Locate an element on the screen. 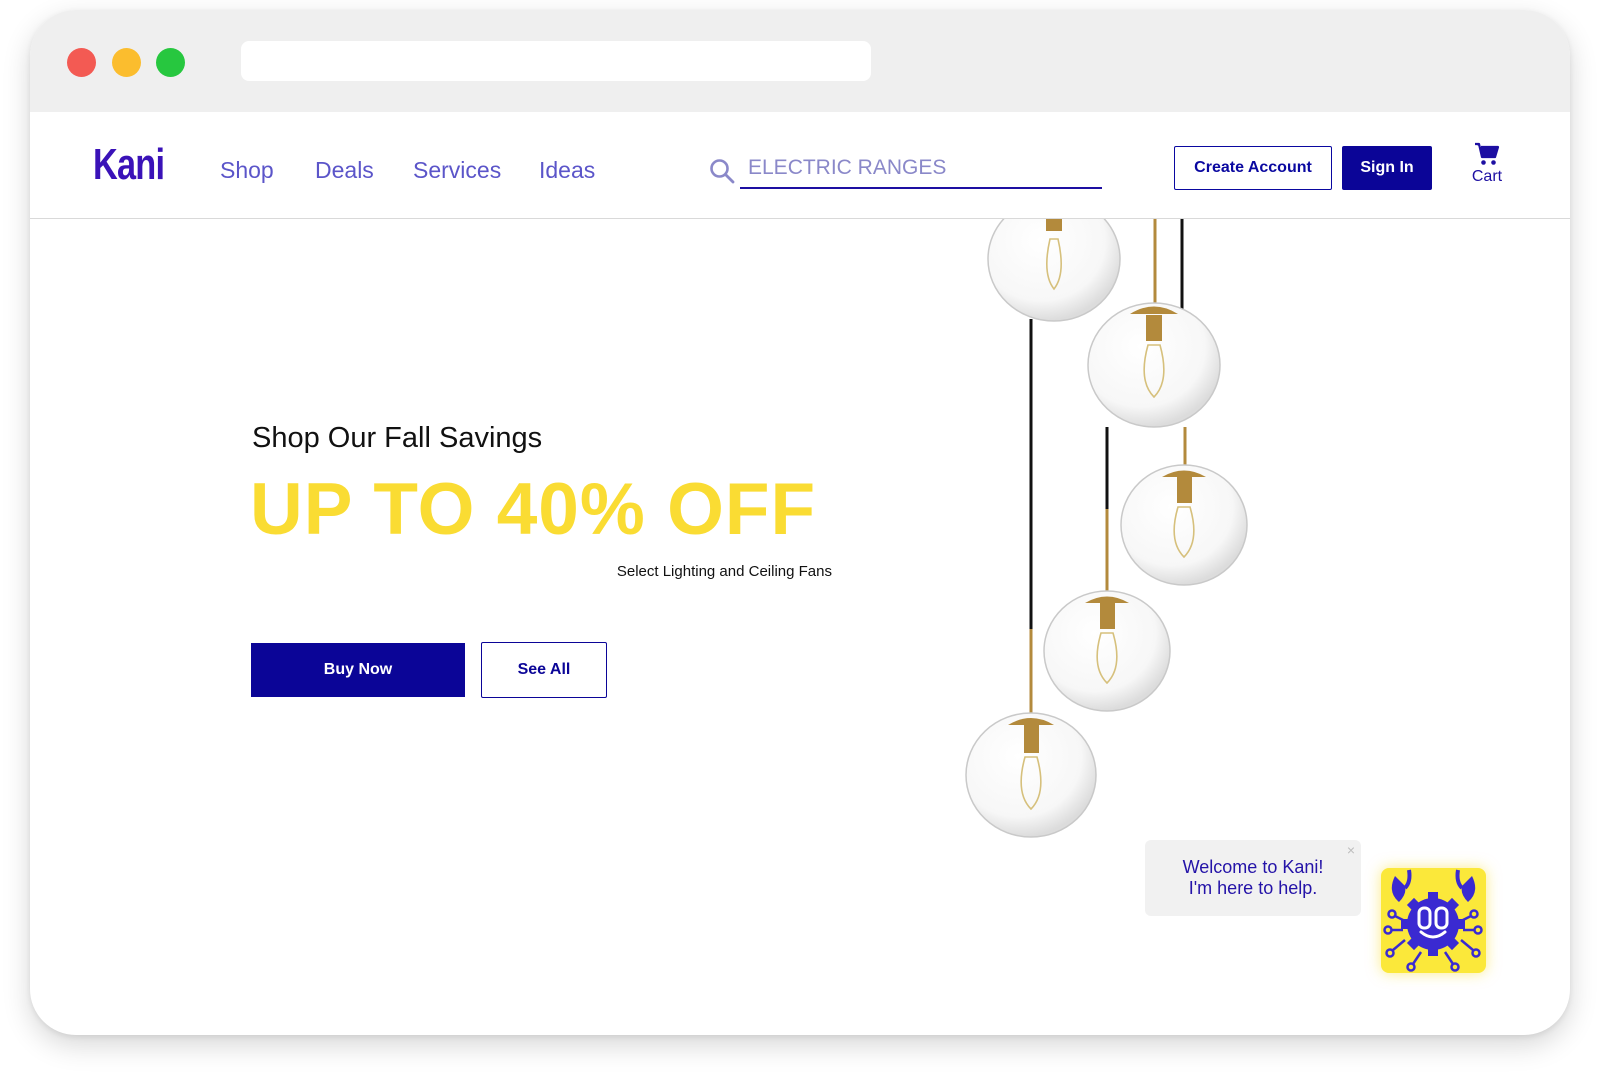 The image size is (1600, 1083). chatbot-launcher-button is located at coordinates (1433, 920).